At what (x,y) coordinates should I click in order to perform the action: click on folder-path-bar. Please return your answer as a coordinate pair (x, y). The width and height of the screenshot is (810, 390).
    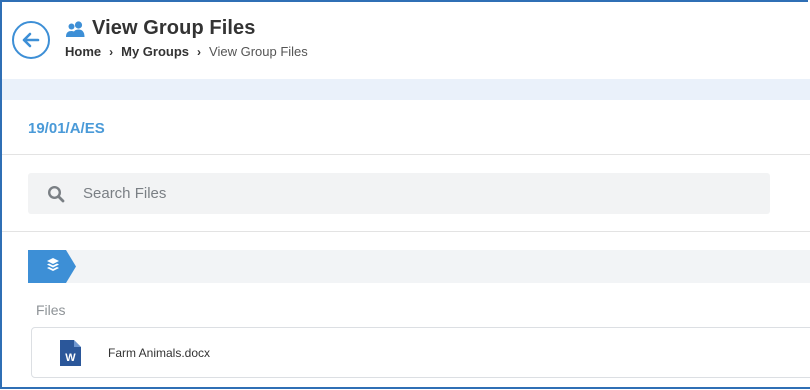
    Looking at the image, I should click on (419, 266).